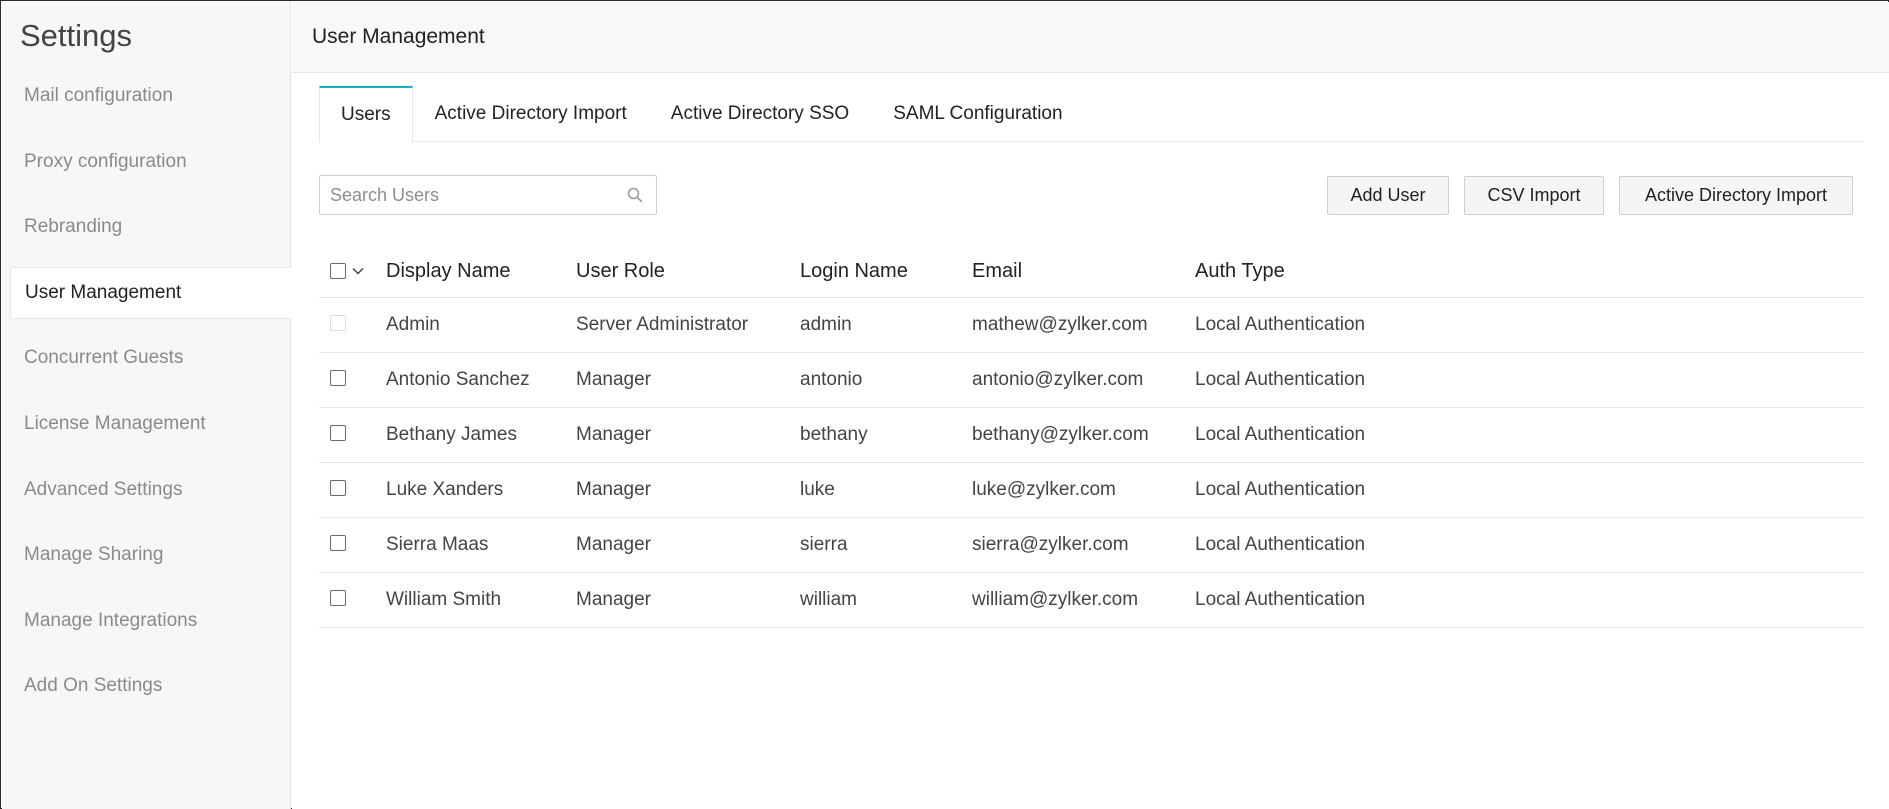  Describe the element at coordinates (146, 686) in the screenshot. I see `sidebar-item-add-on-settings: Add On Settings` at that location.